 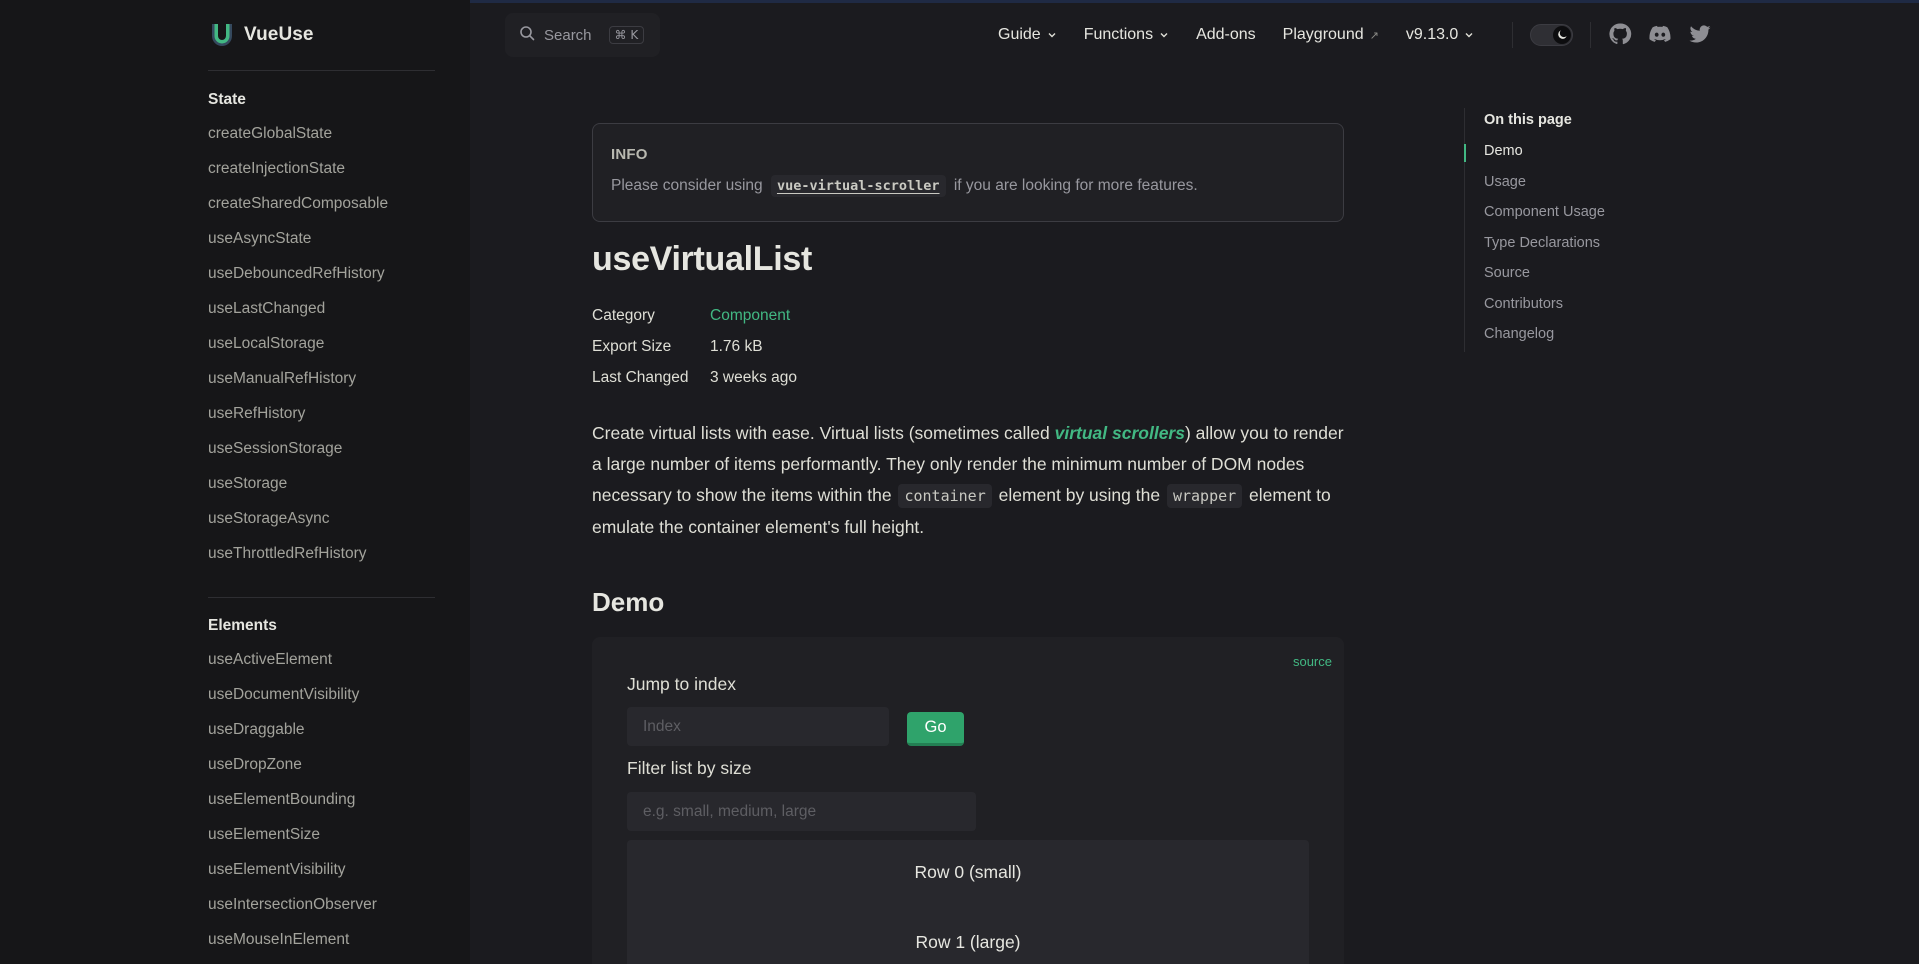 What do you see at coordinates (321, 770) in the screenshot?
I see `sidebar-item: useDropZone` at bounding box center [321, 770].